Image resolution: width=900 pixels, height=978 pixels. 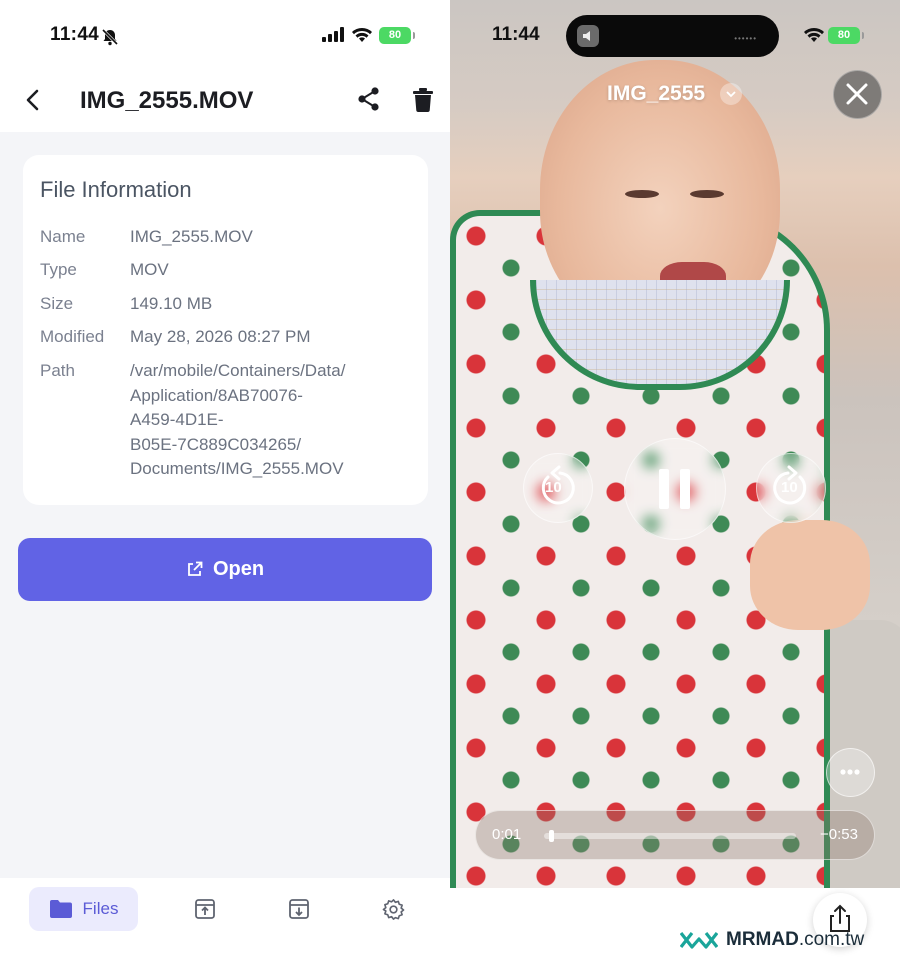 I want to click on ellipsis-icon, so click(x=850, y=772).